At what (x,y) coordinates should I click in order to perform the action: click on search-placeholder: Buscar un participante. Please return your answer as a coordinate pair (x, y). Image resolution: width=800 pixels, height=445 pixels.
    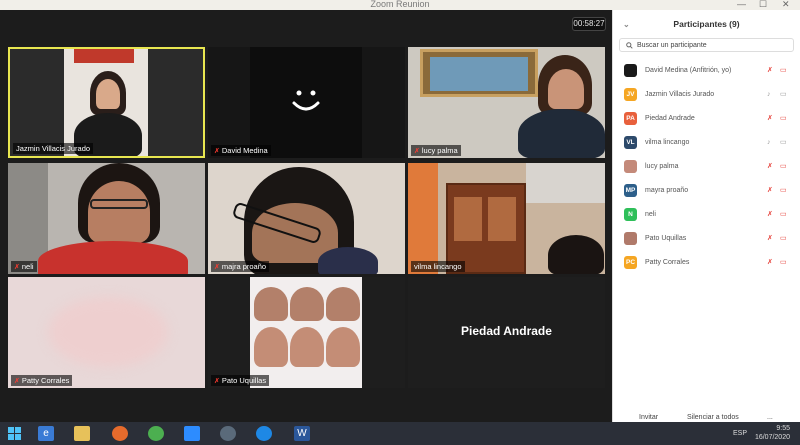
    Looking at the image, I should click on (672, 45).